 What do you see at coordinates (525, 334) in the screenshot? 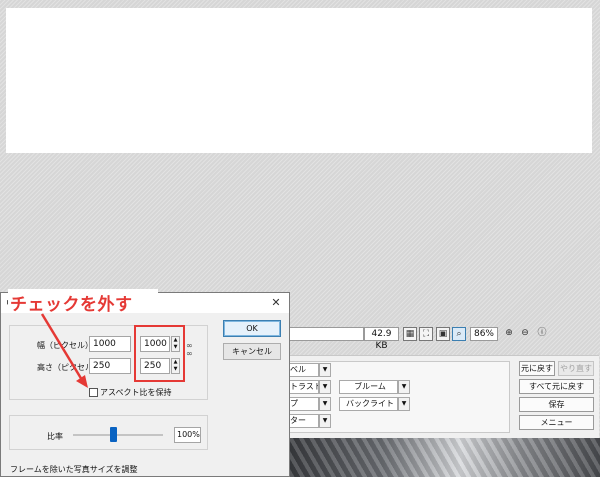
I see `zoom-out-icon: ⊖` at bounding box center [525, 334].